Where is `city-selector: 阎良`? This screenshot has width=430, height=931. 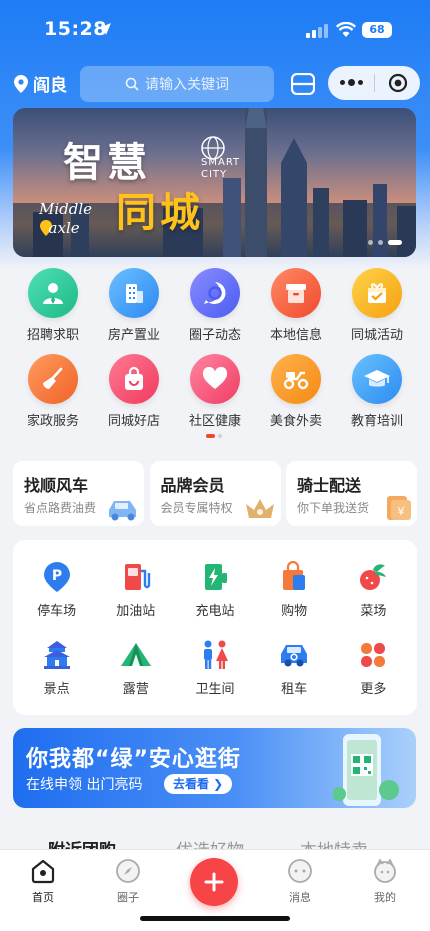
city-selector: 阎良 is located at coordinates (40, 83).